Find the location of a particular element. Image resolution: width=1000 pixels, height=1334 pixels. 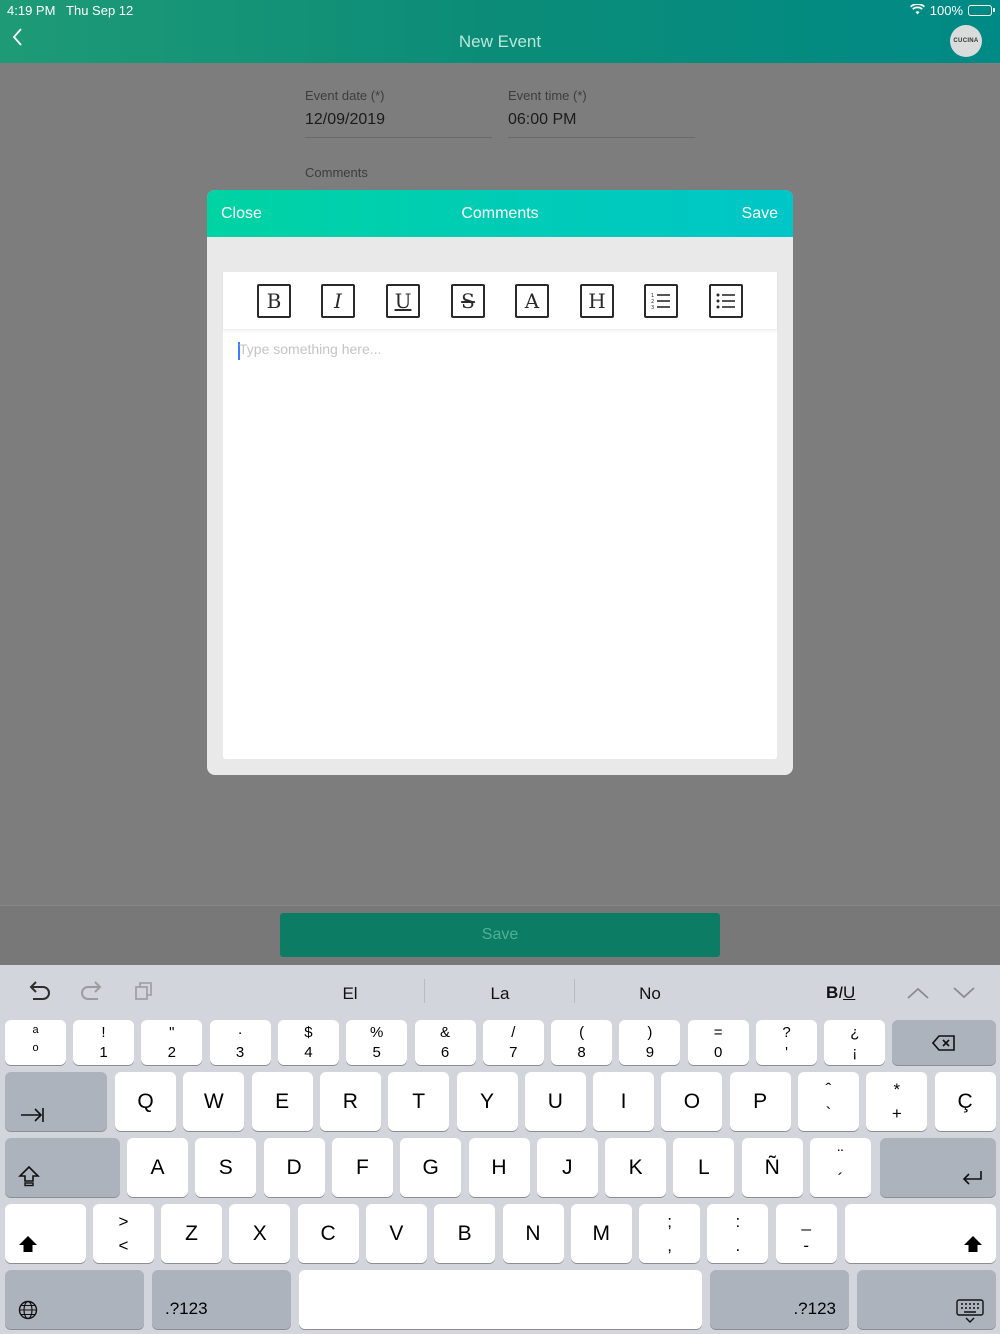

event-date-underline is located at coordinates (398, 137).